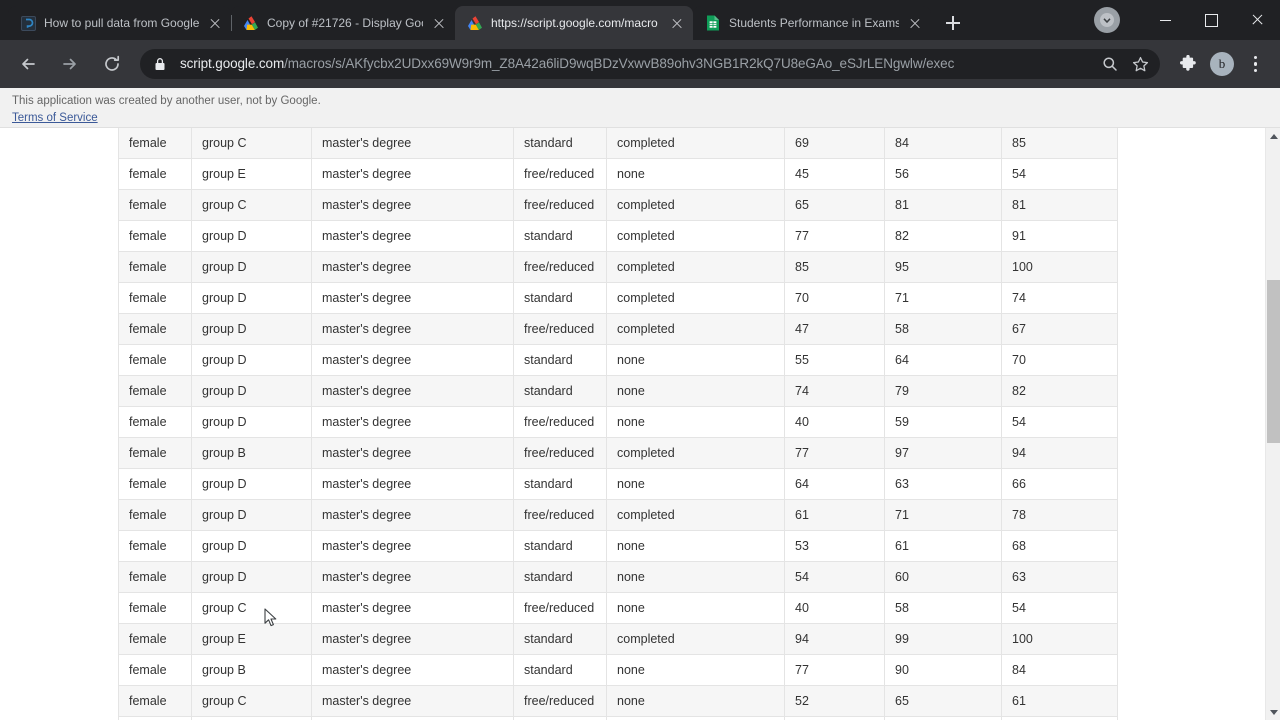 This screenshot has width=1280, height=720. Describe the element at coordinates (943, 701) in the screenshot. I see `table-cell-reading-score: 65` at that location.